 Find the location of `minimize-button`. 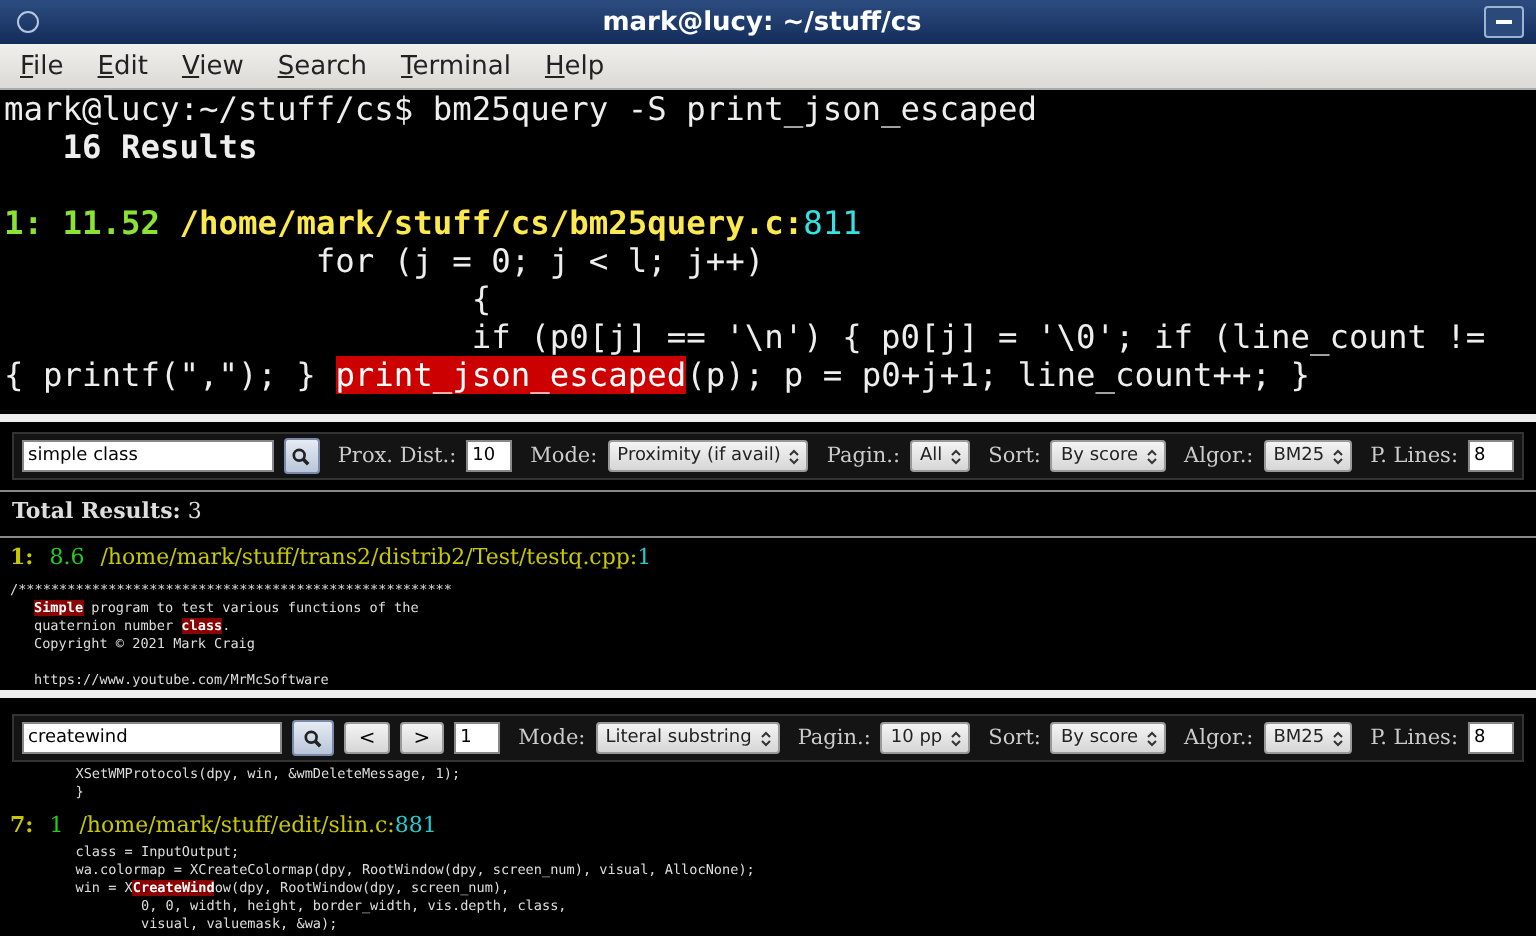

minimize-button is located at coordinates (1504, 22).